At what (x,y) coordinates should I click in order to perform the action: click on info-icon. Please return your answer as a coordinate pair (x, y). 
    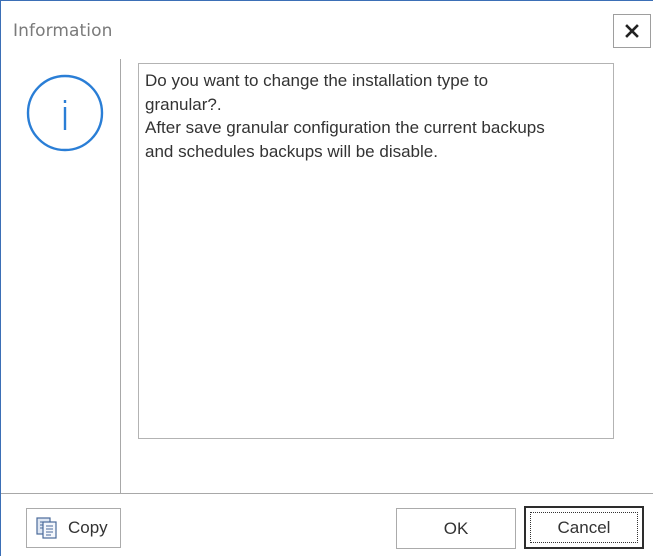
    Looking at the image, I should click on (65, 113).